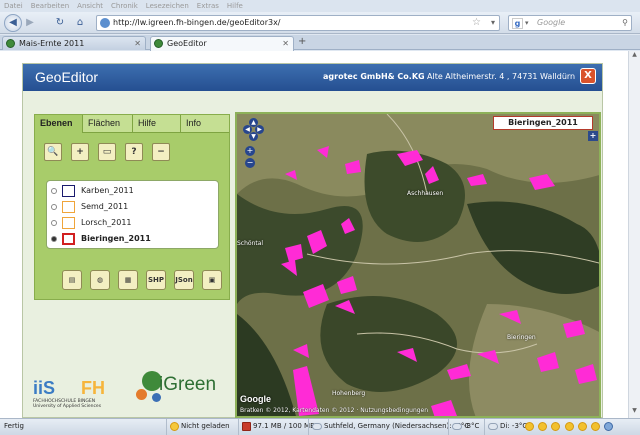 This screenshot has height=435, width=640. Describe the element at coordinates (222, 43) in the screenshot. I see `tab-geoeditor: GeoEditor ✕` at that location.